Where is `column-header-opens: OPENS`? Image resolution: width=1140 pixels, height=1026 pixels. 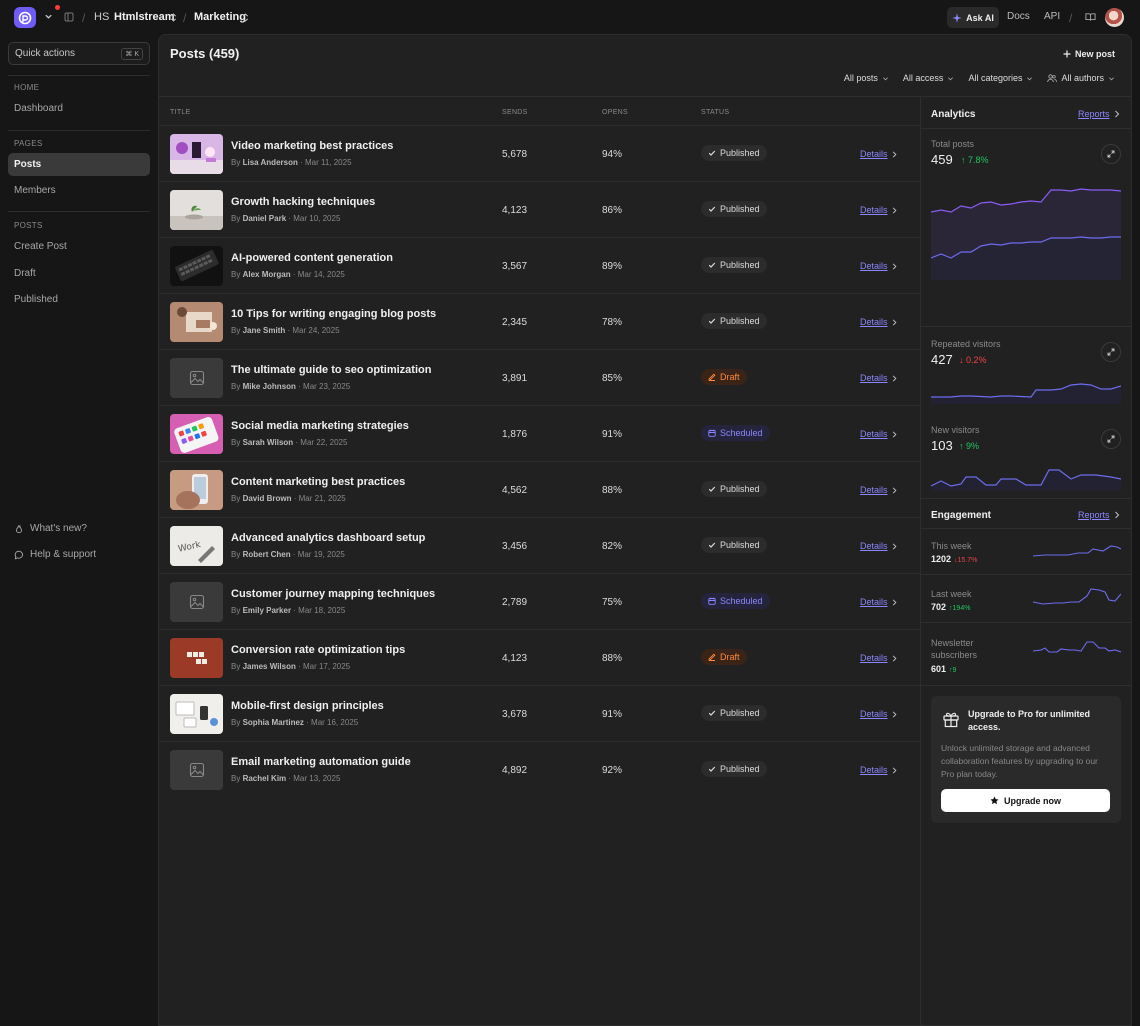
column-header-opens: OPENS is located at coordinates (615, 112).